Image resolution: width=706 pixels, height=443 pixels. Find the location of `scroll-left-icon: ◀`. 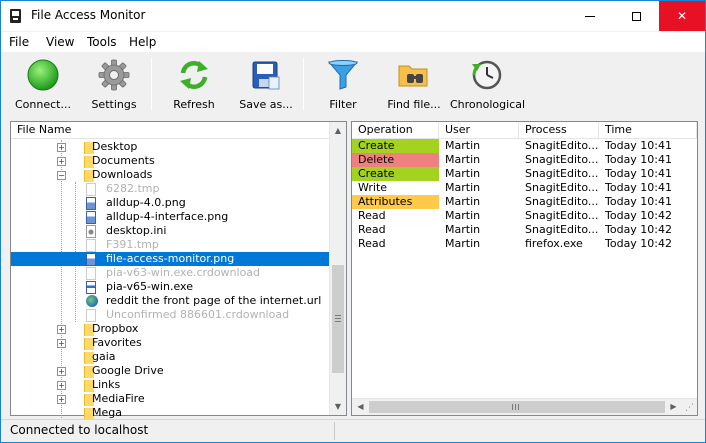

scroll-left-icon: ◀ is located at coordinates (360, 407).